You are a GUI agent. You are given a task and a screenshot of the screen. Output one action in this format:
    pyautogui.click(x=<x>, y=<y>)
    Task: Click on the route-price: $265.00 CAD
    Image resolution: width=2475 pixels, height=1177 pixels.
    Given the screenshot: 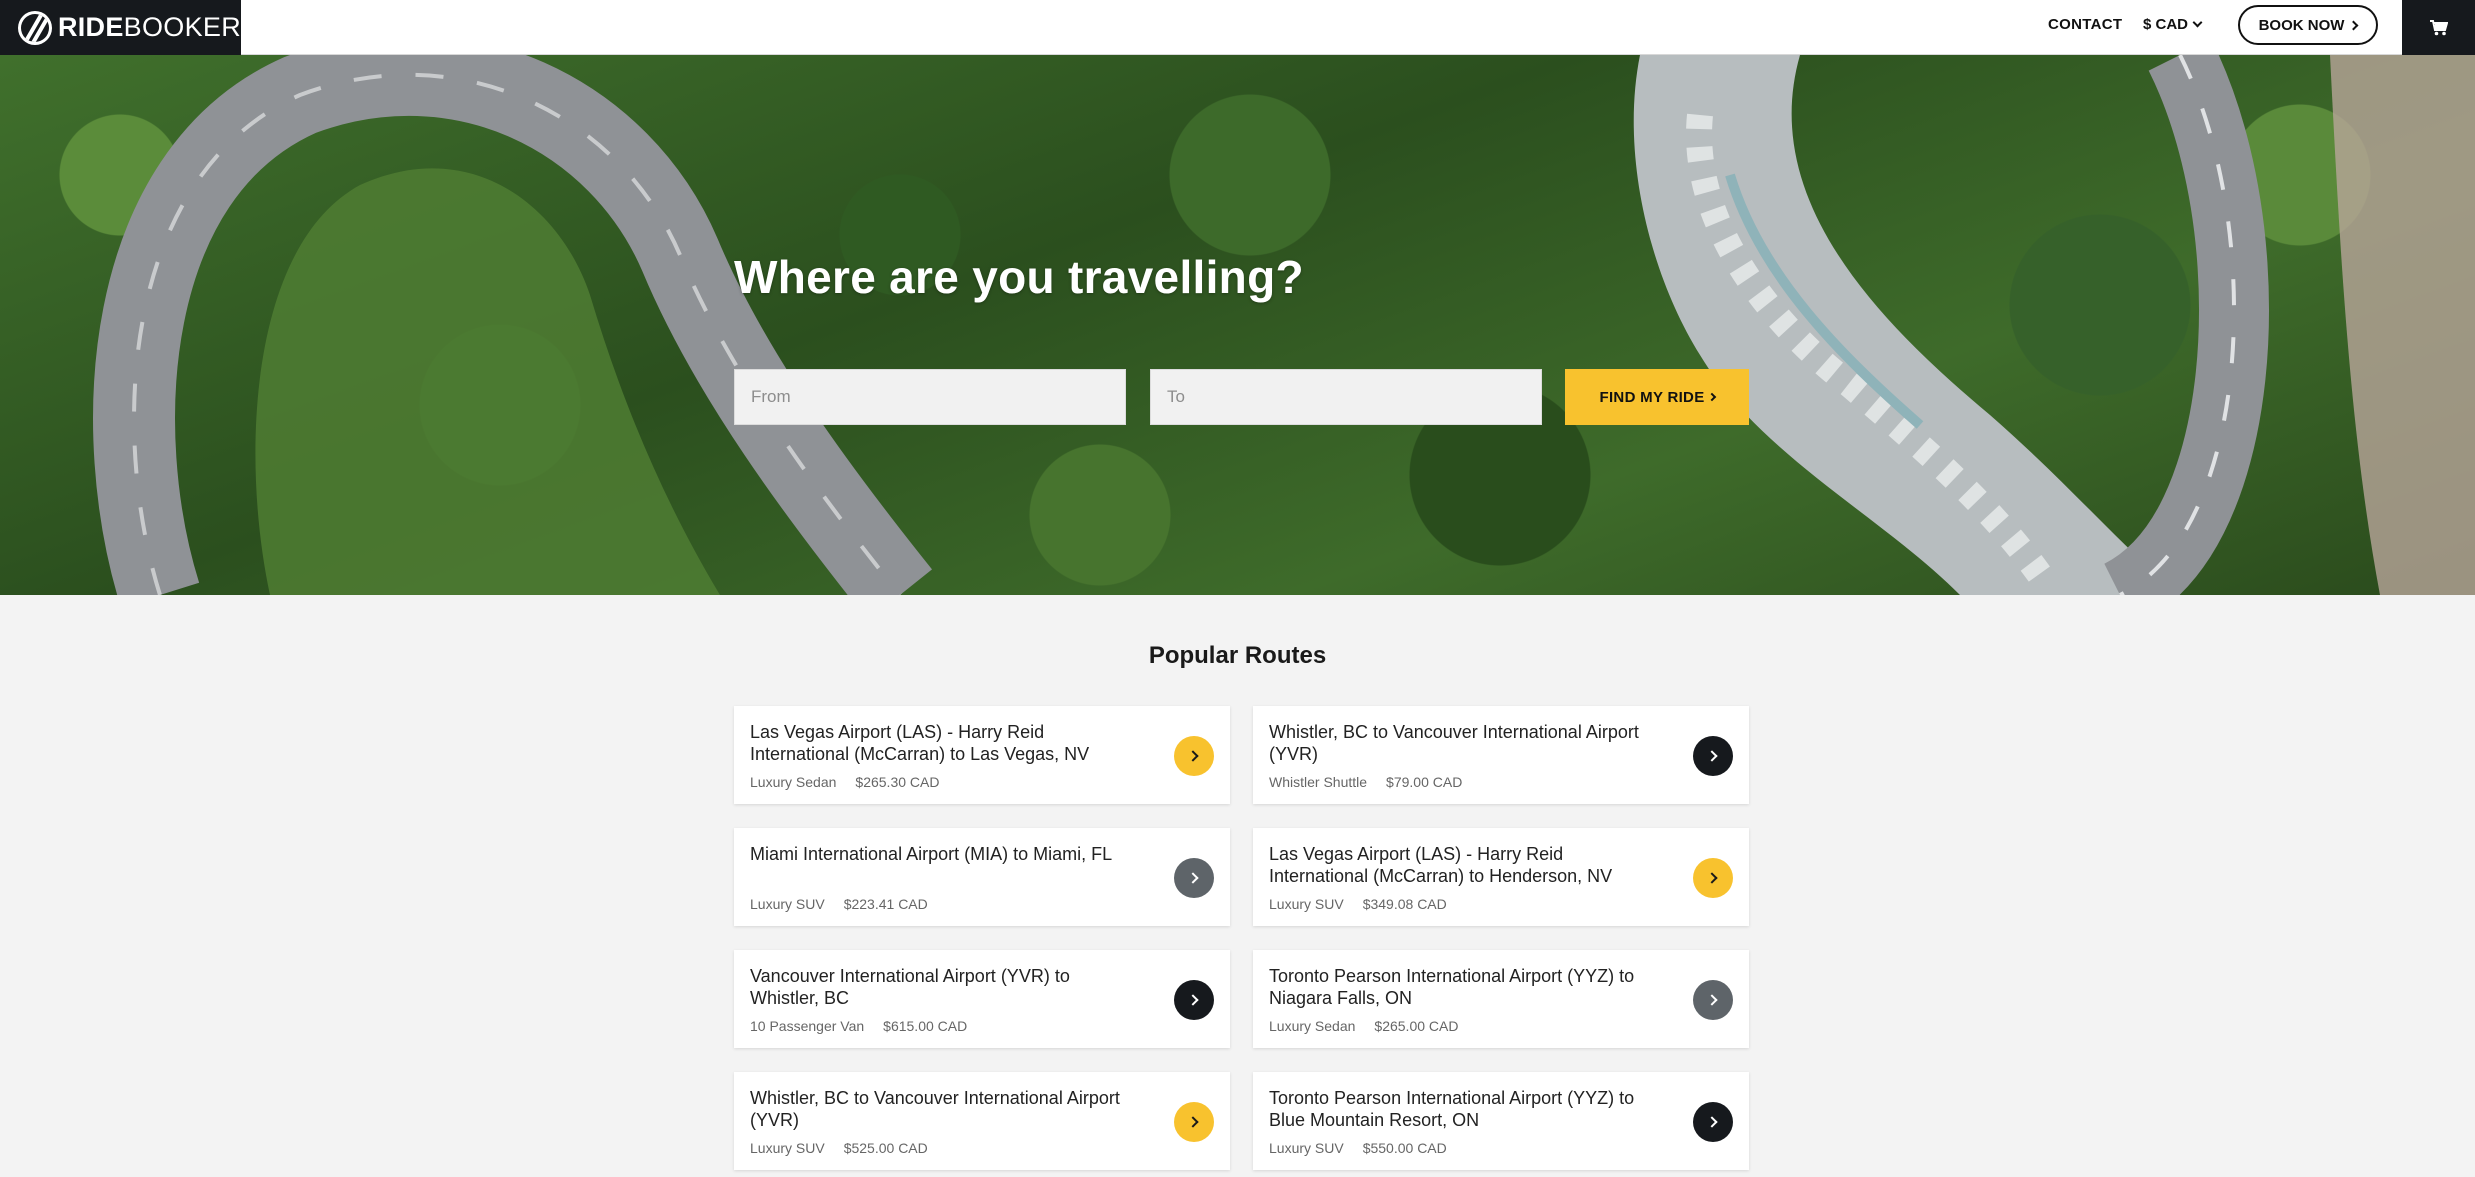 What is the action you would take?
    pyautogui.click(x=1416, y=1026)
    